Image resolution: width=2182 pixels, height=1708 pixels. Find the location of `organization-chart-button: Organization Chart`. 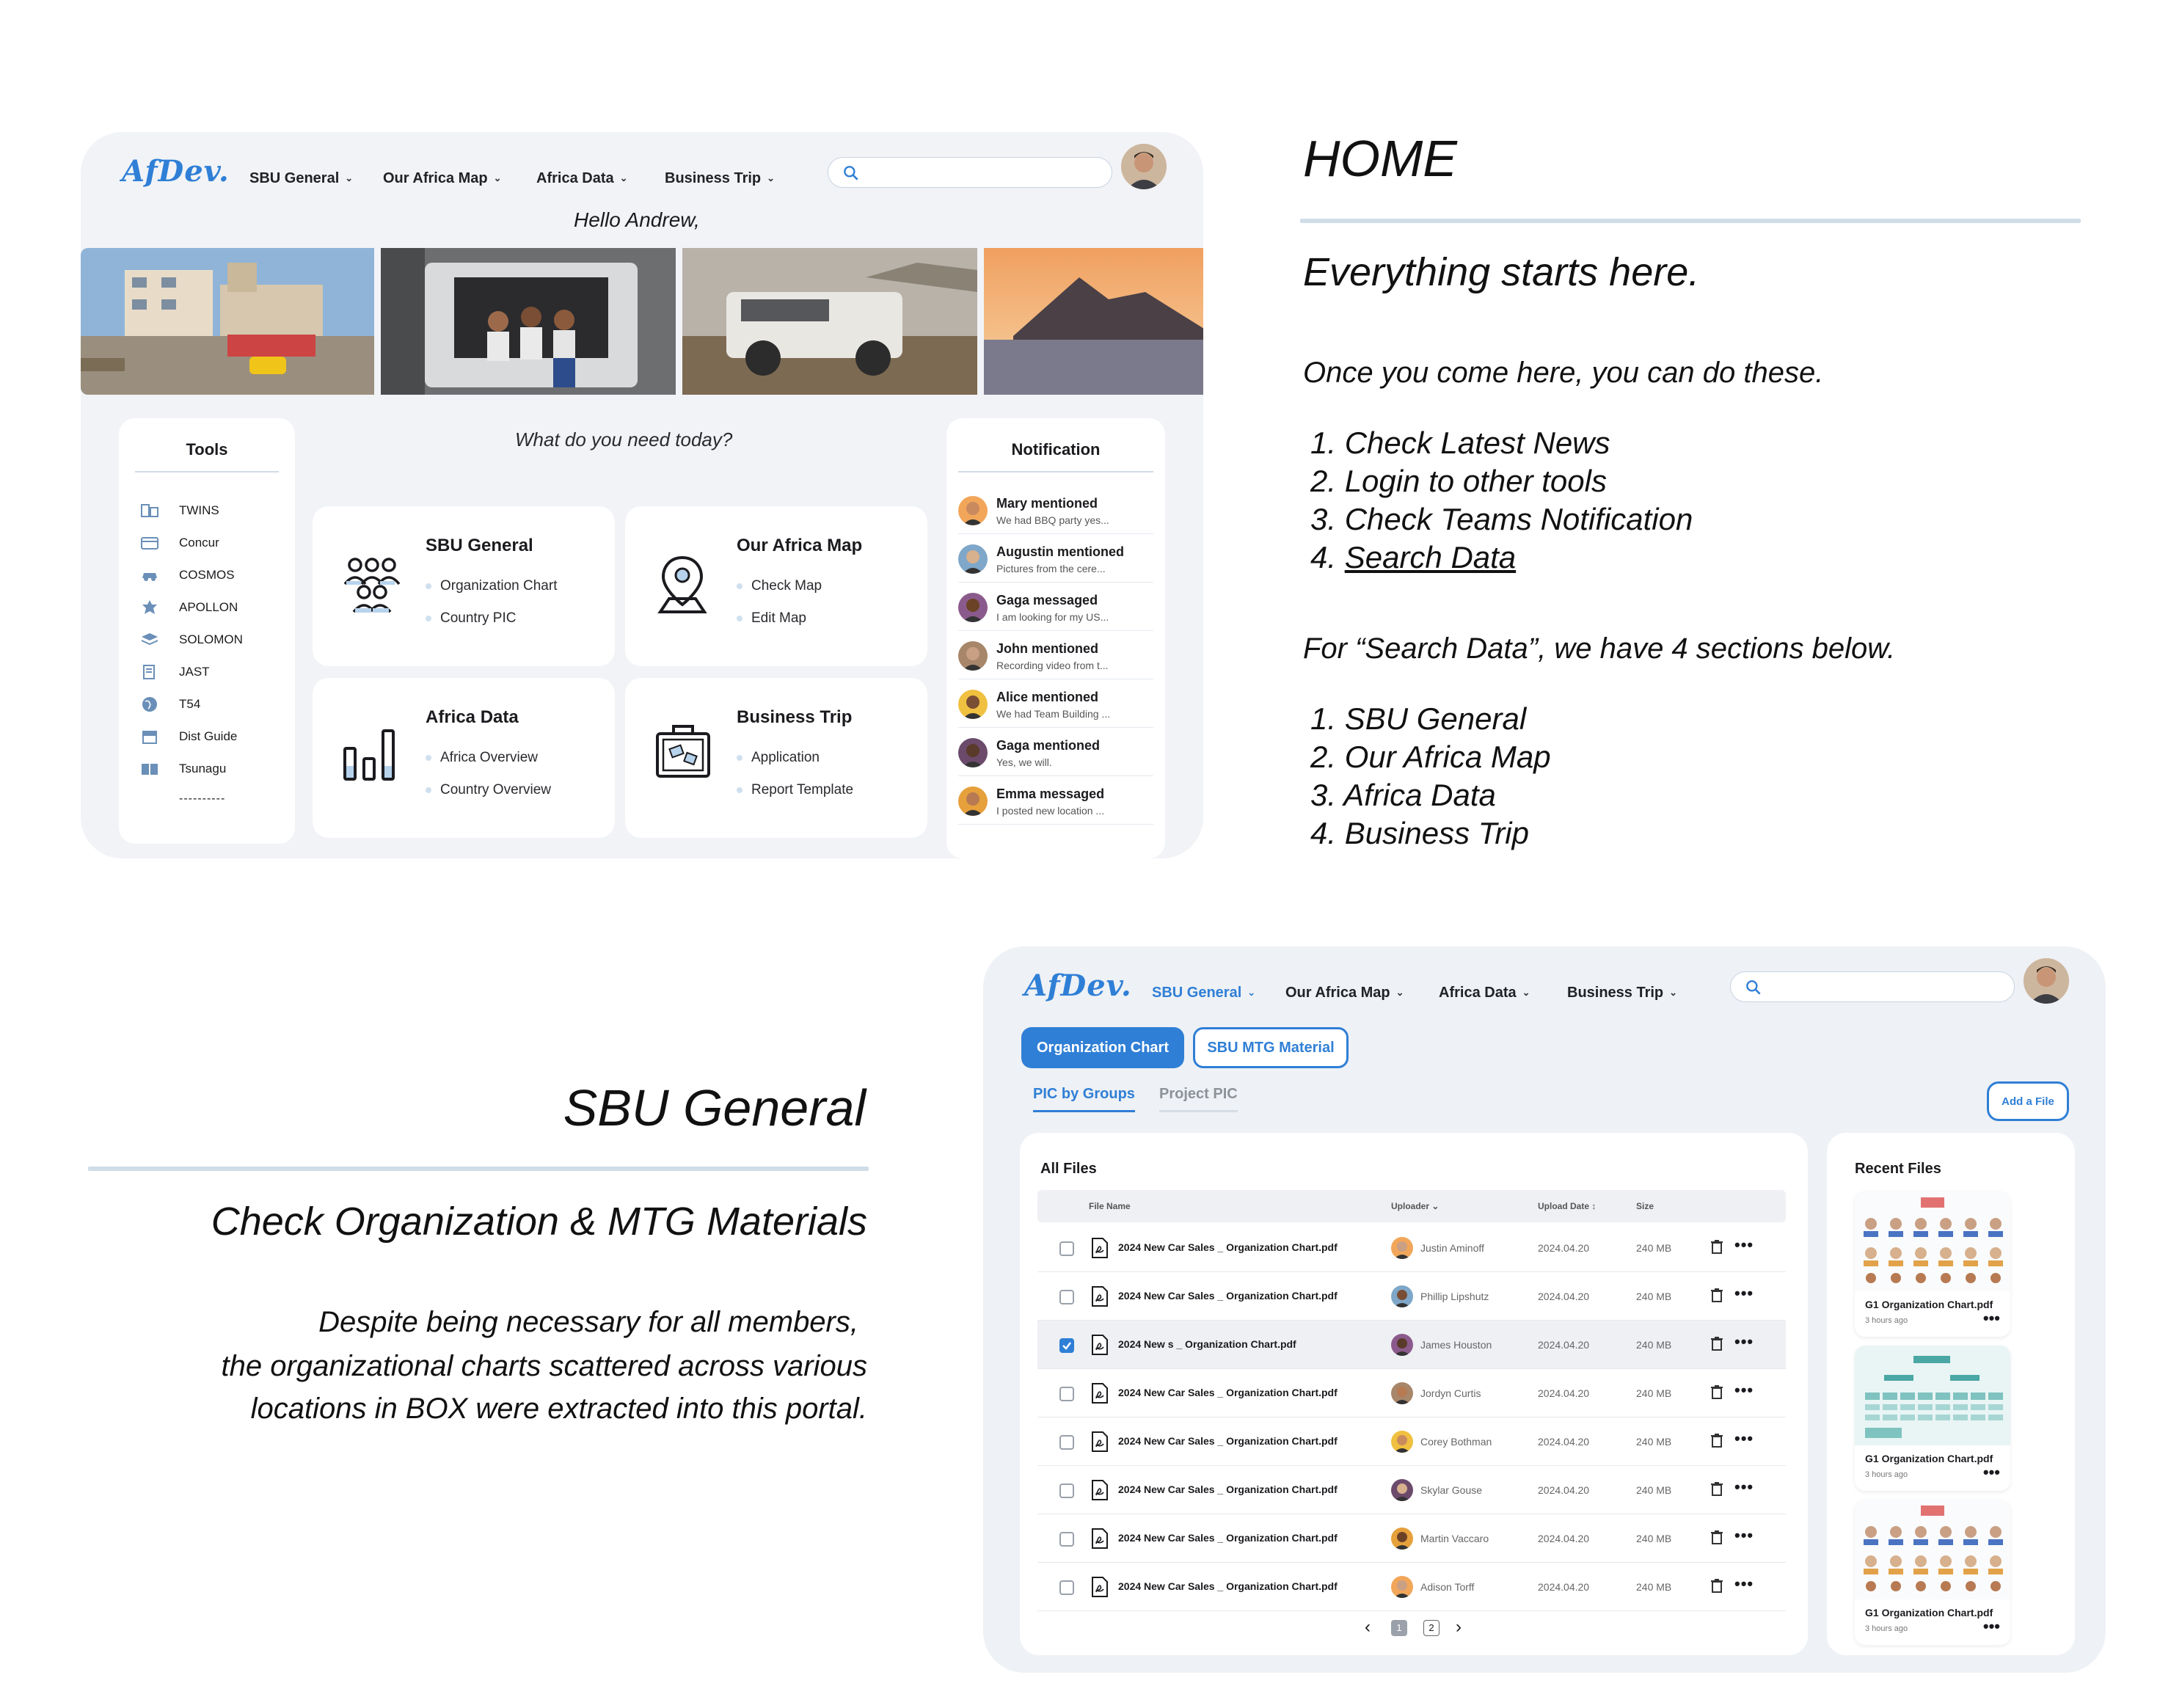

organization-chart-button: Organization Chart is located at coordinates (1102, 1047).